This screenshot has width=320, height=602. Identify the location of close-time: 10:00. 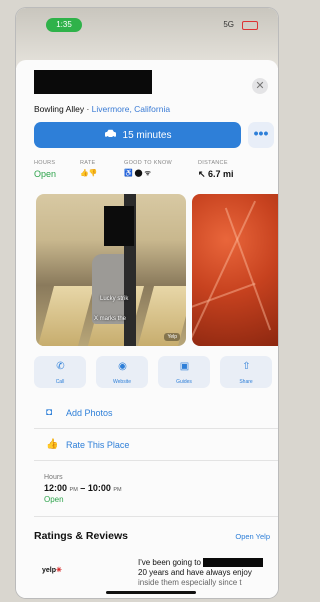
(99, 488).